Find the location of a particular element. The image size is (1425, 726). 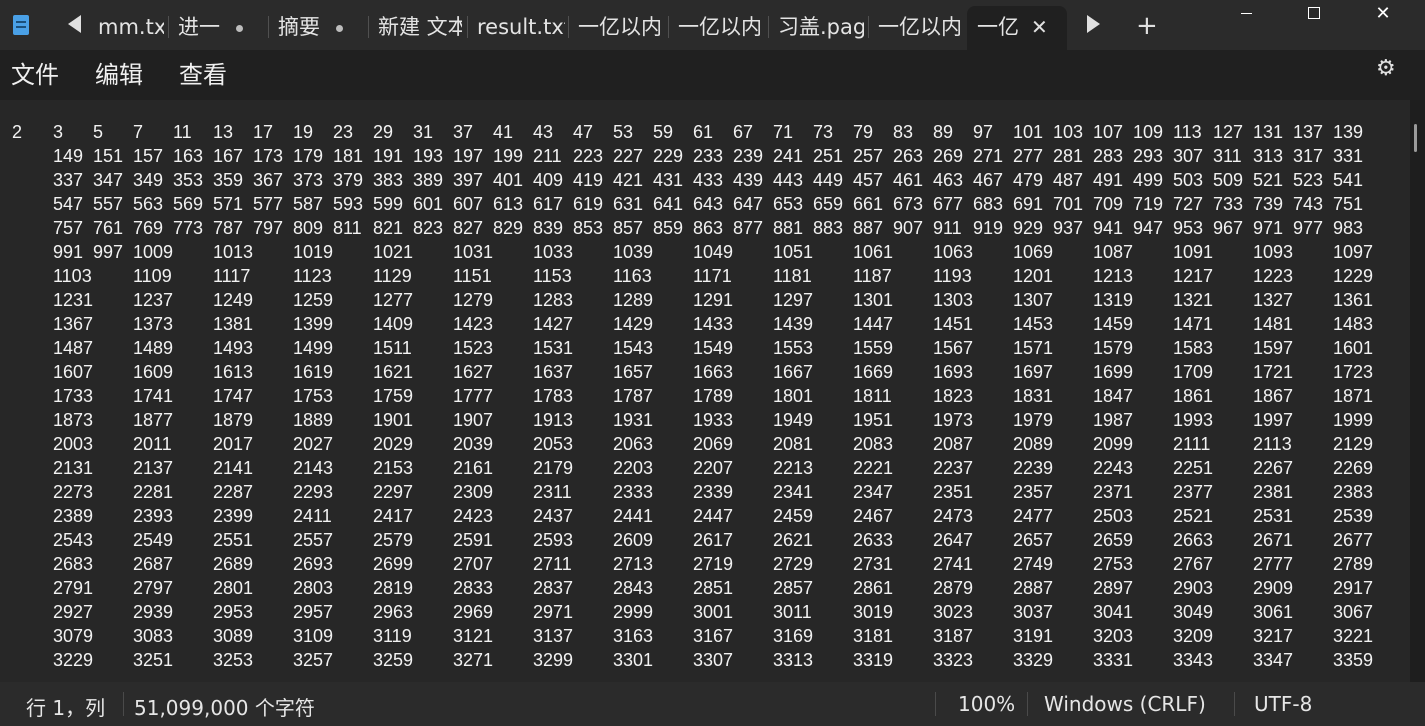

number-token: 1373 is located at coordinates (153, 324).